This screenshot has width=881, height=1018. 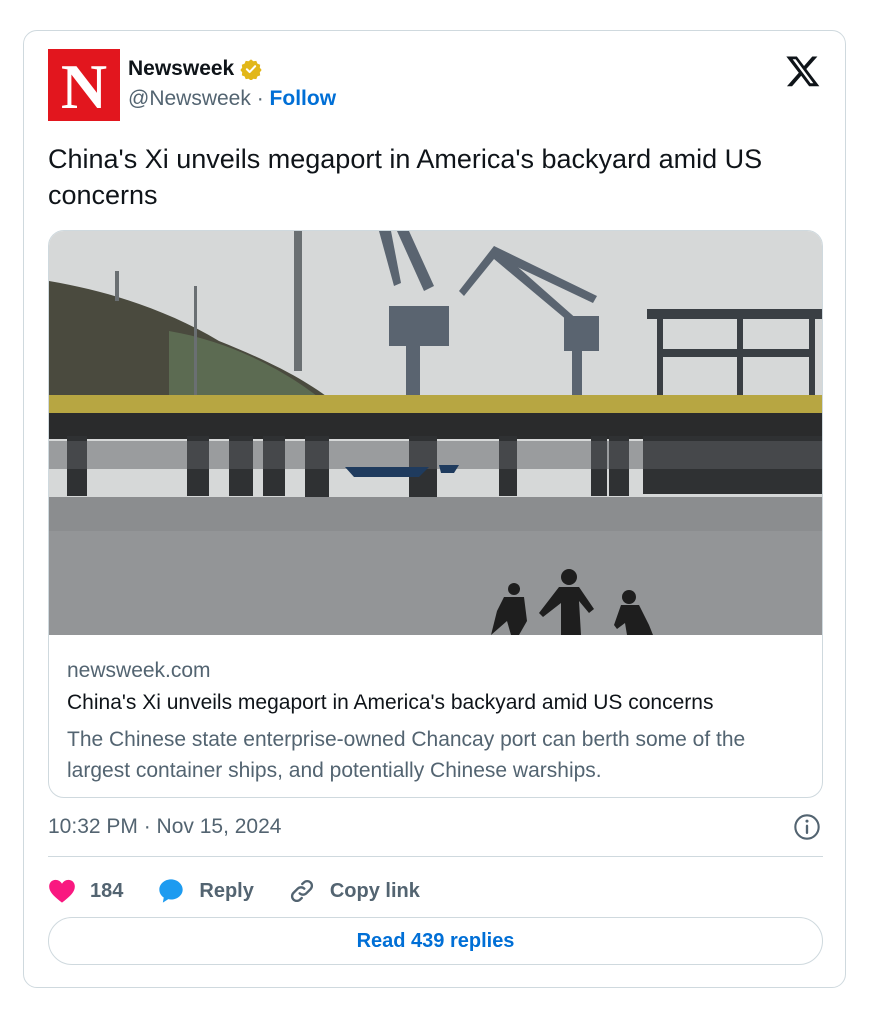 I want to click on author-handle: @Newsweek, so click(x=189, y=98).